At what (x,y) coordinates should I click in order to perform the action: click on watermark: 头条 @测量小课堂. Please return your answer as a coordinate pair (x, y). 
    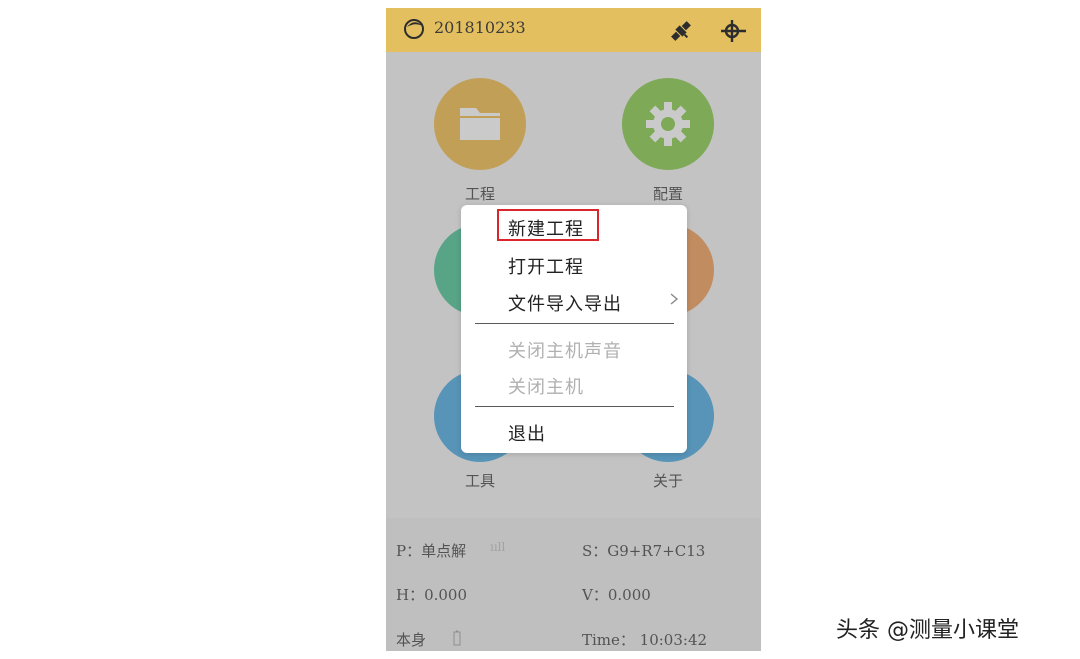
    Looking at the image, I should click on (927, 630).